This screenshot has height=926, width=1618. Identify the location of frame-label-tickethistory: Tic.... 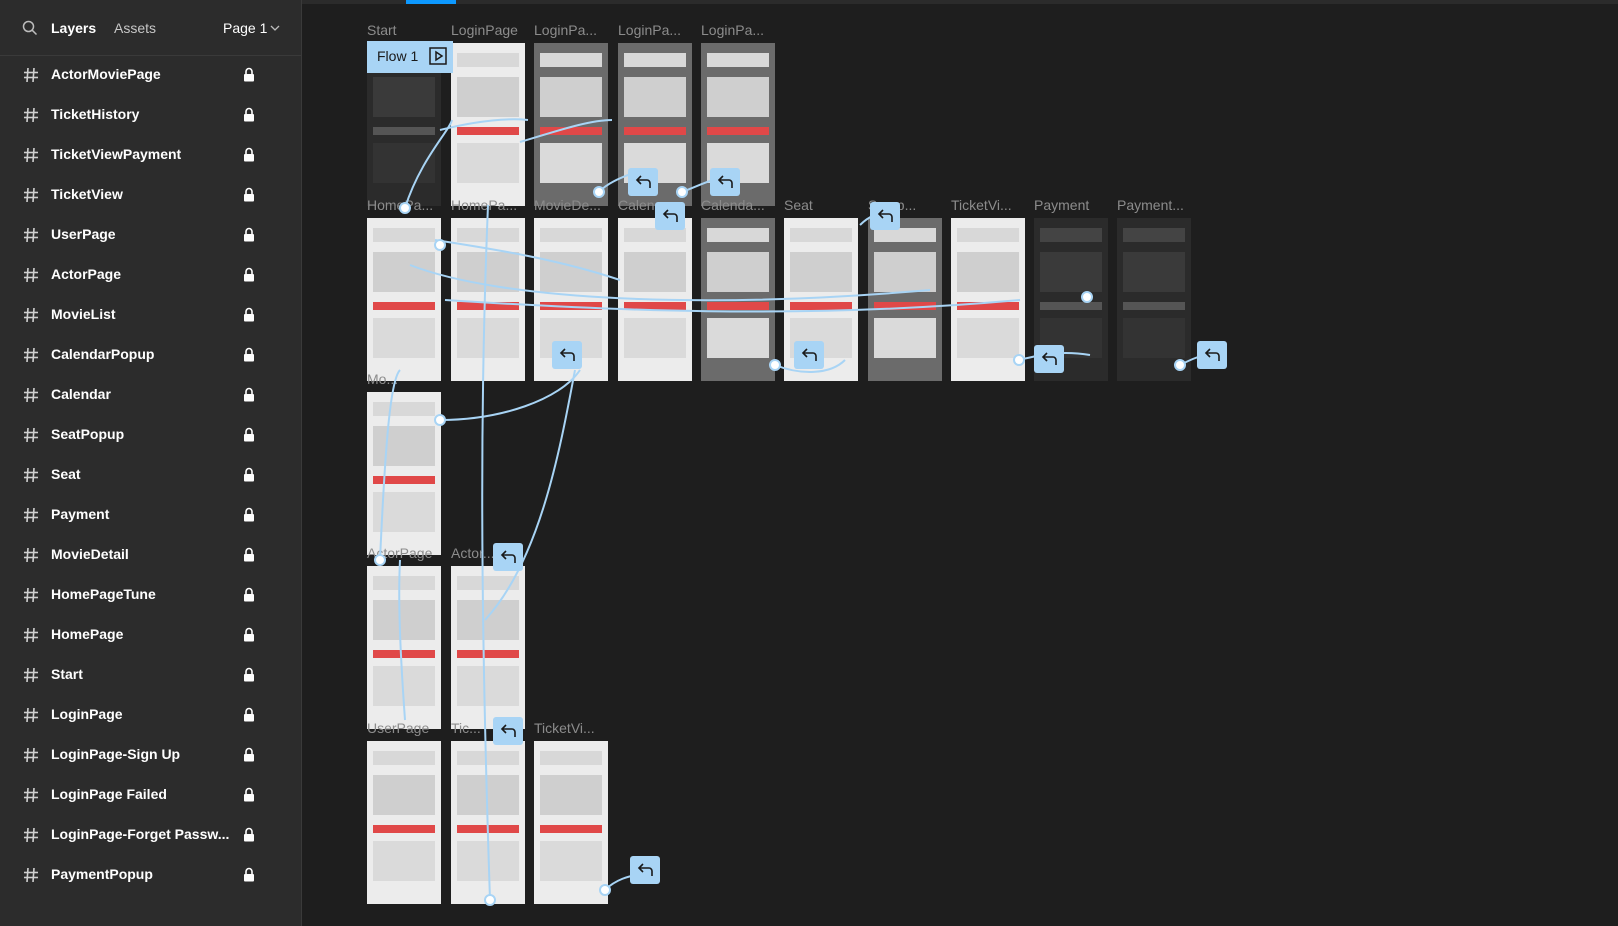
(466, 728).